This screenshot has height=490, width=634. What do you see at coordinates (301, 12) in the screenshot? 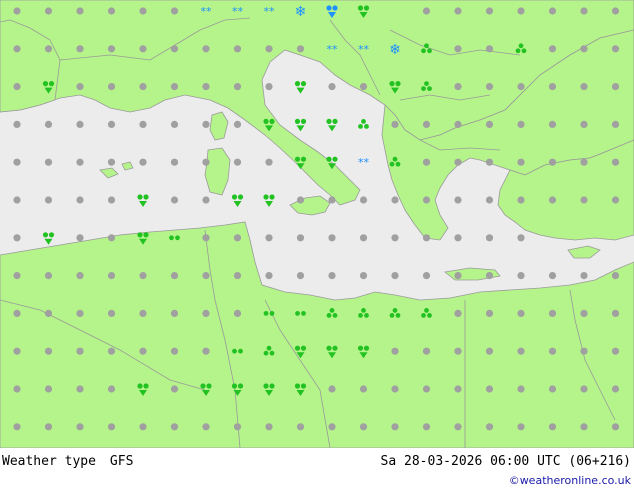
I see `snow-shower-icon: ❄` at bounding box center [301, 12].